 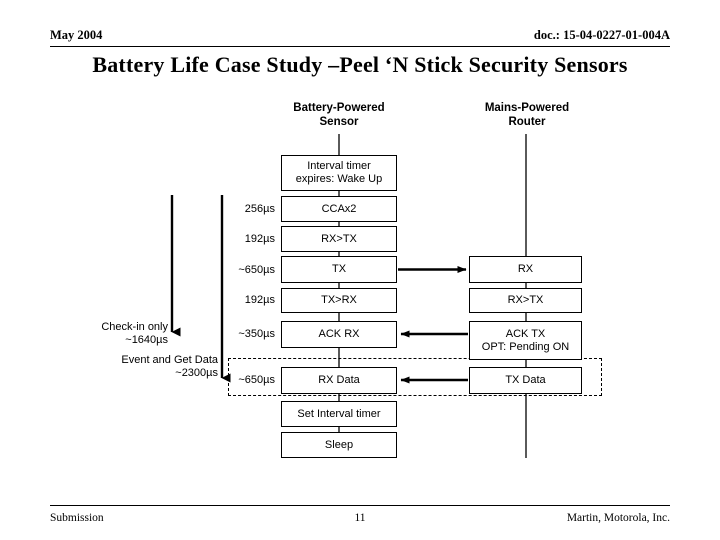 I want to click on router-step-ack-tx: ACK TX OPT: Pending ON, so click(x=525, y=340).